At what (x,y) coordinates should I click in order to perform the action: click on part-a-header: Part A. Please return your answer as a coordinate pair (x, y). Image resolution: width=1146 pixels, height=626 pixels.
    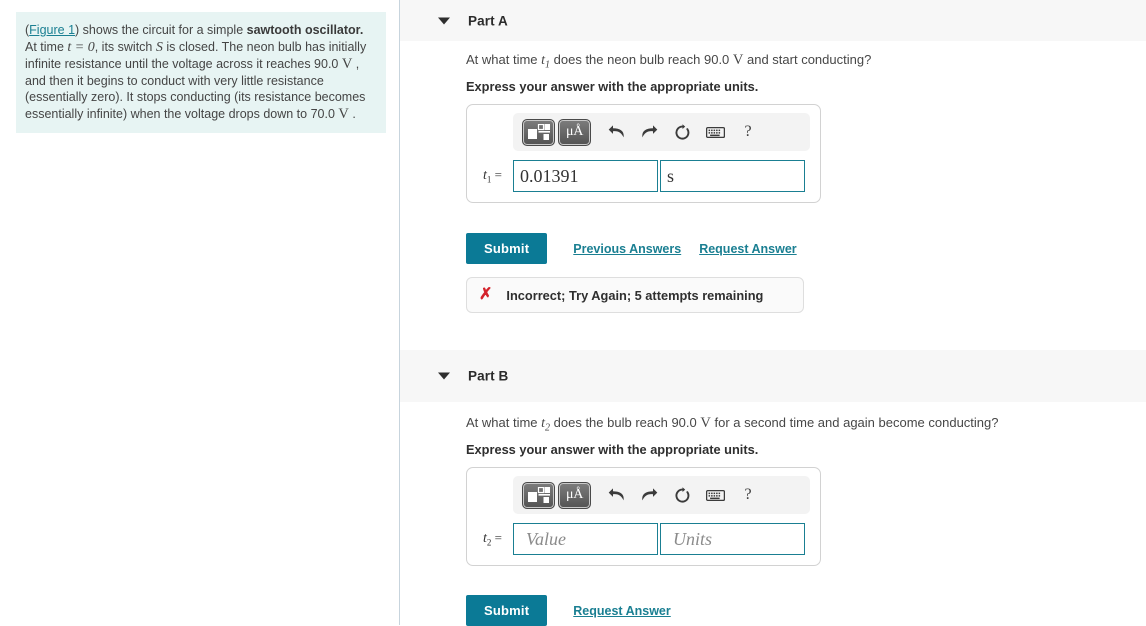
    Looking at the image, I should click on (773, 20).